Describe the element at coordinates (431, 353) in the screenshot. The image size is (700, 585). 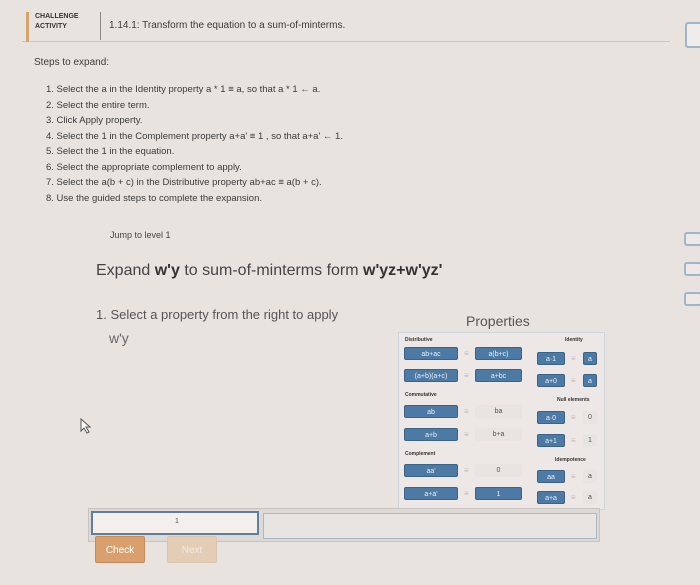
I see `property-lhs-distributive-1: ab+ac` at that location.